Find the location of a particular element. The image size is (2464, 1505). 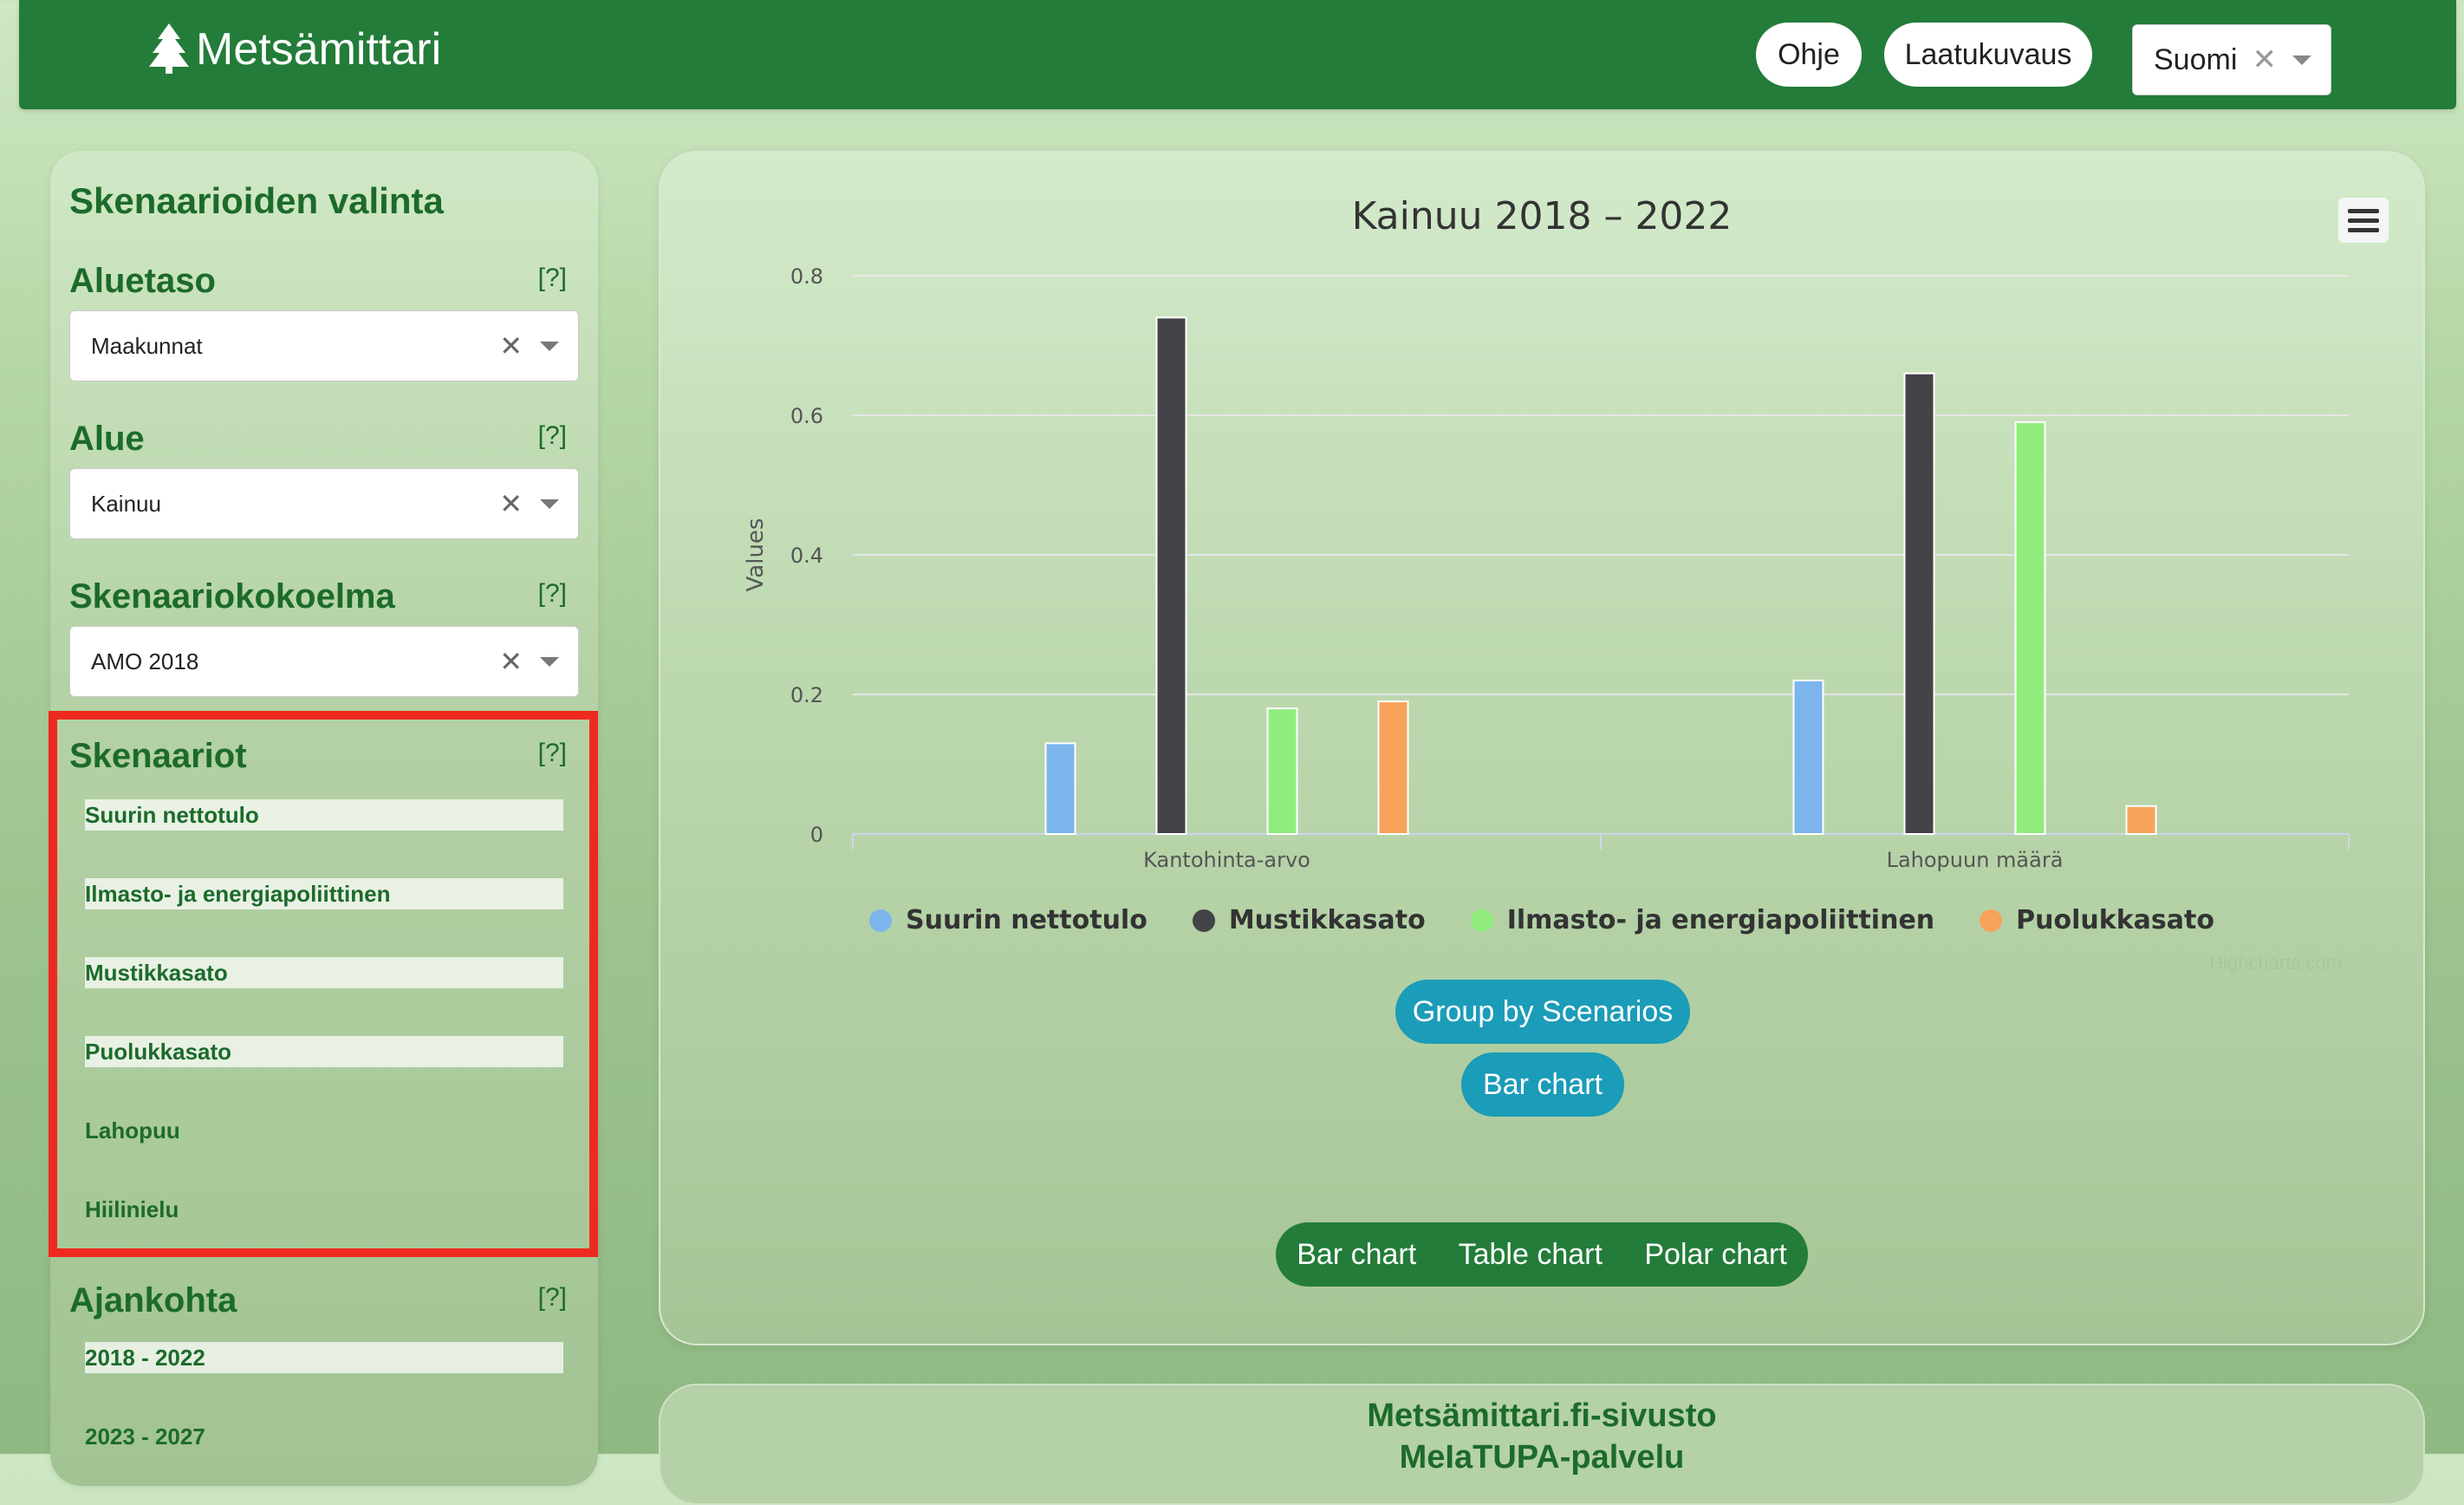

period-option-label: 2018 - 2022 is located at coordinates (145, 1357).